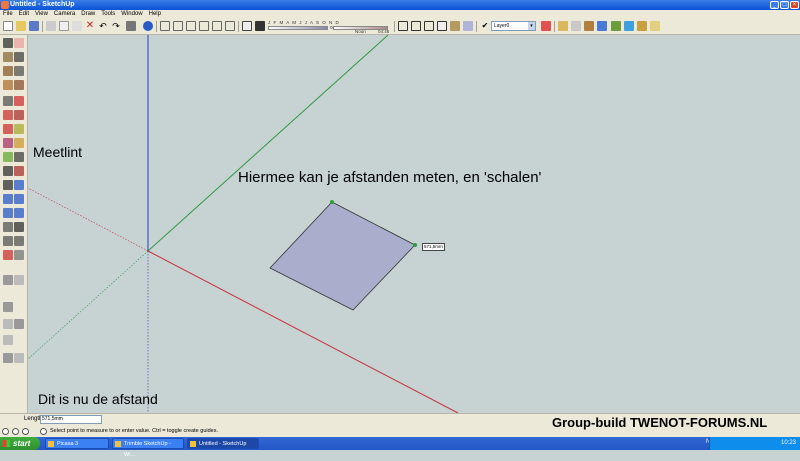 This screenshot has height=461, width=800. What do you see at coordinates (77, 443) in the screenshot?
I see `taskbar-item-picasa: Picasa 3` at bounding box center [77, 443].